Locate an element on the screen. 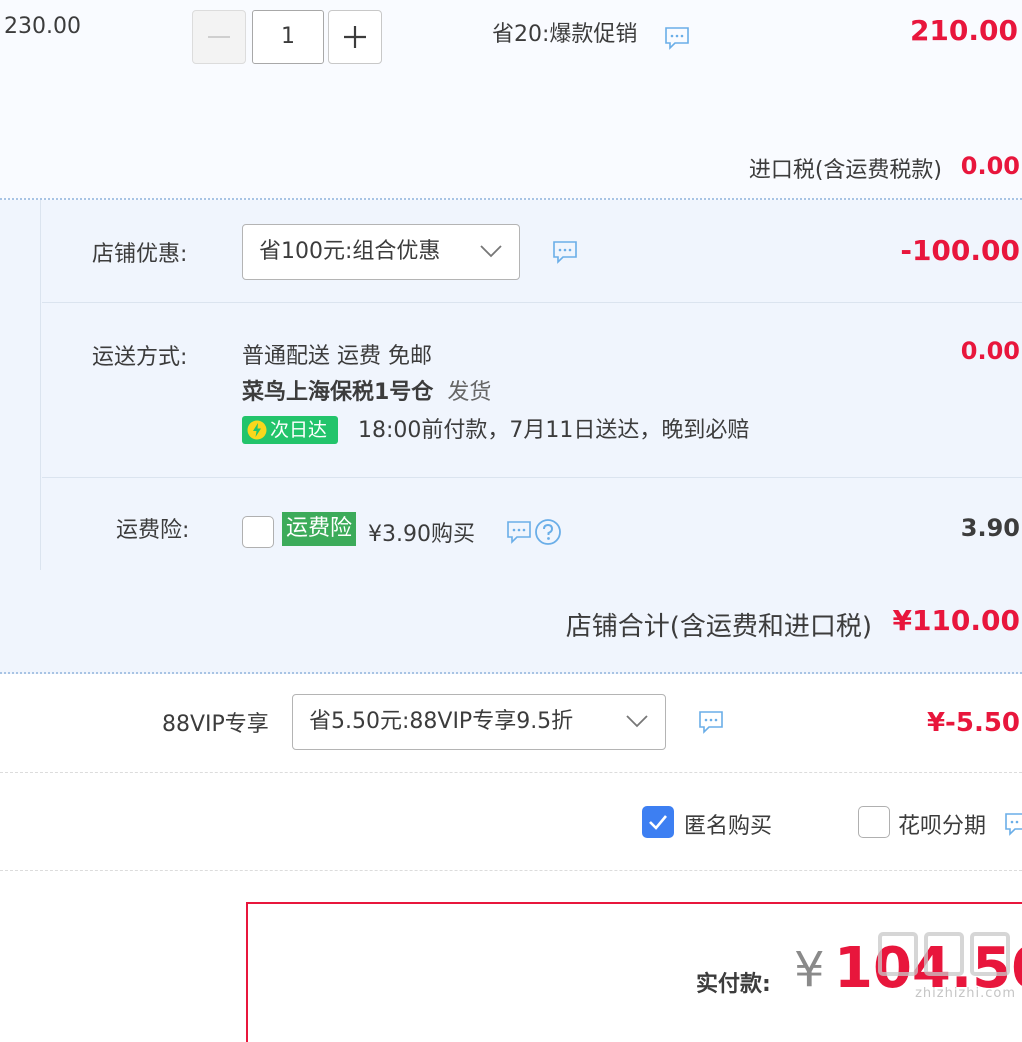 This screenshot has height=1042, width=1022. huabei-installment-checkbox is located at coordinates (874, 822).